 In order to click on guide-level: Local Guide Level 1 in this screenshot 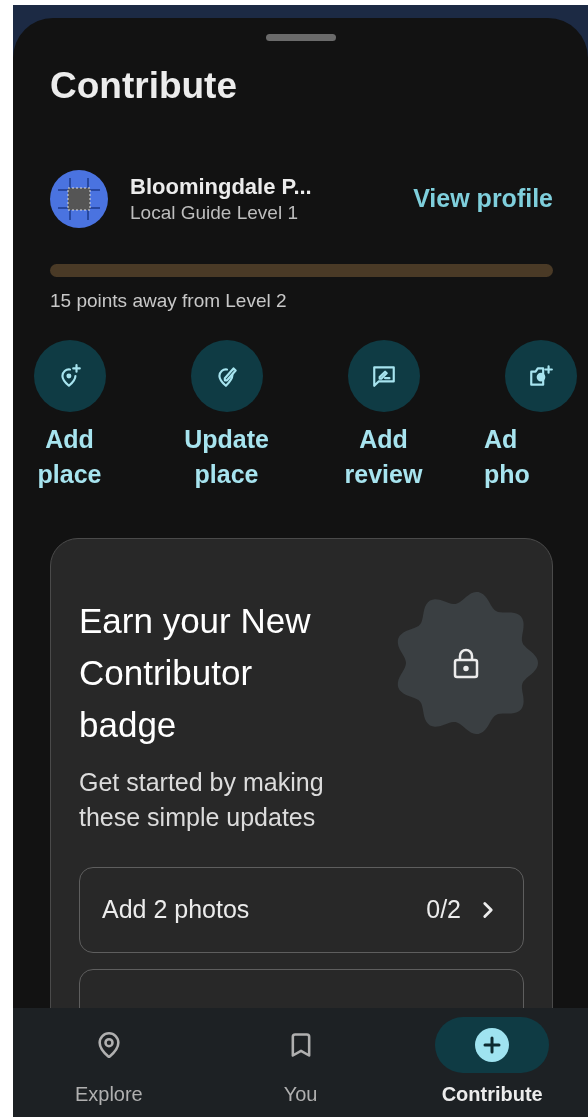, I will do `click(214, 212)`.